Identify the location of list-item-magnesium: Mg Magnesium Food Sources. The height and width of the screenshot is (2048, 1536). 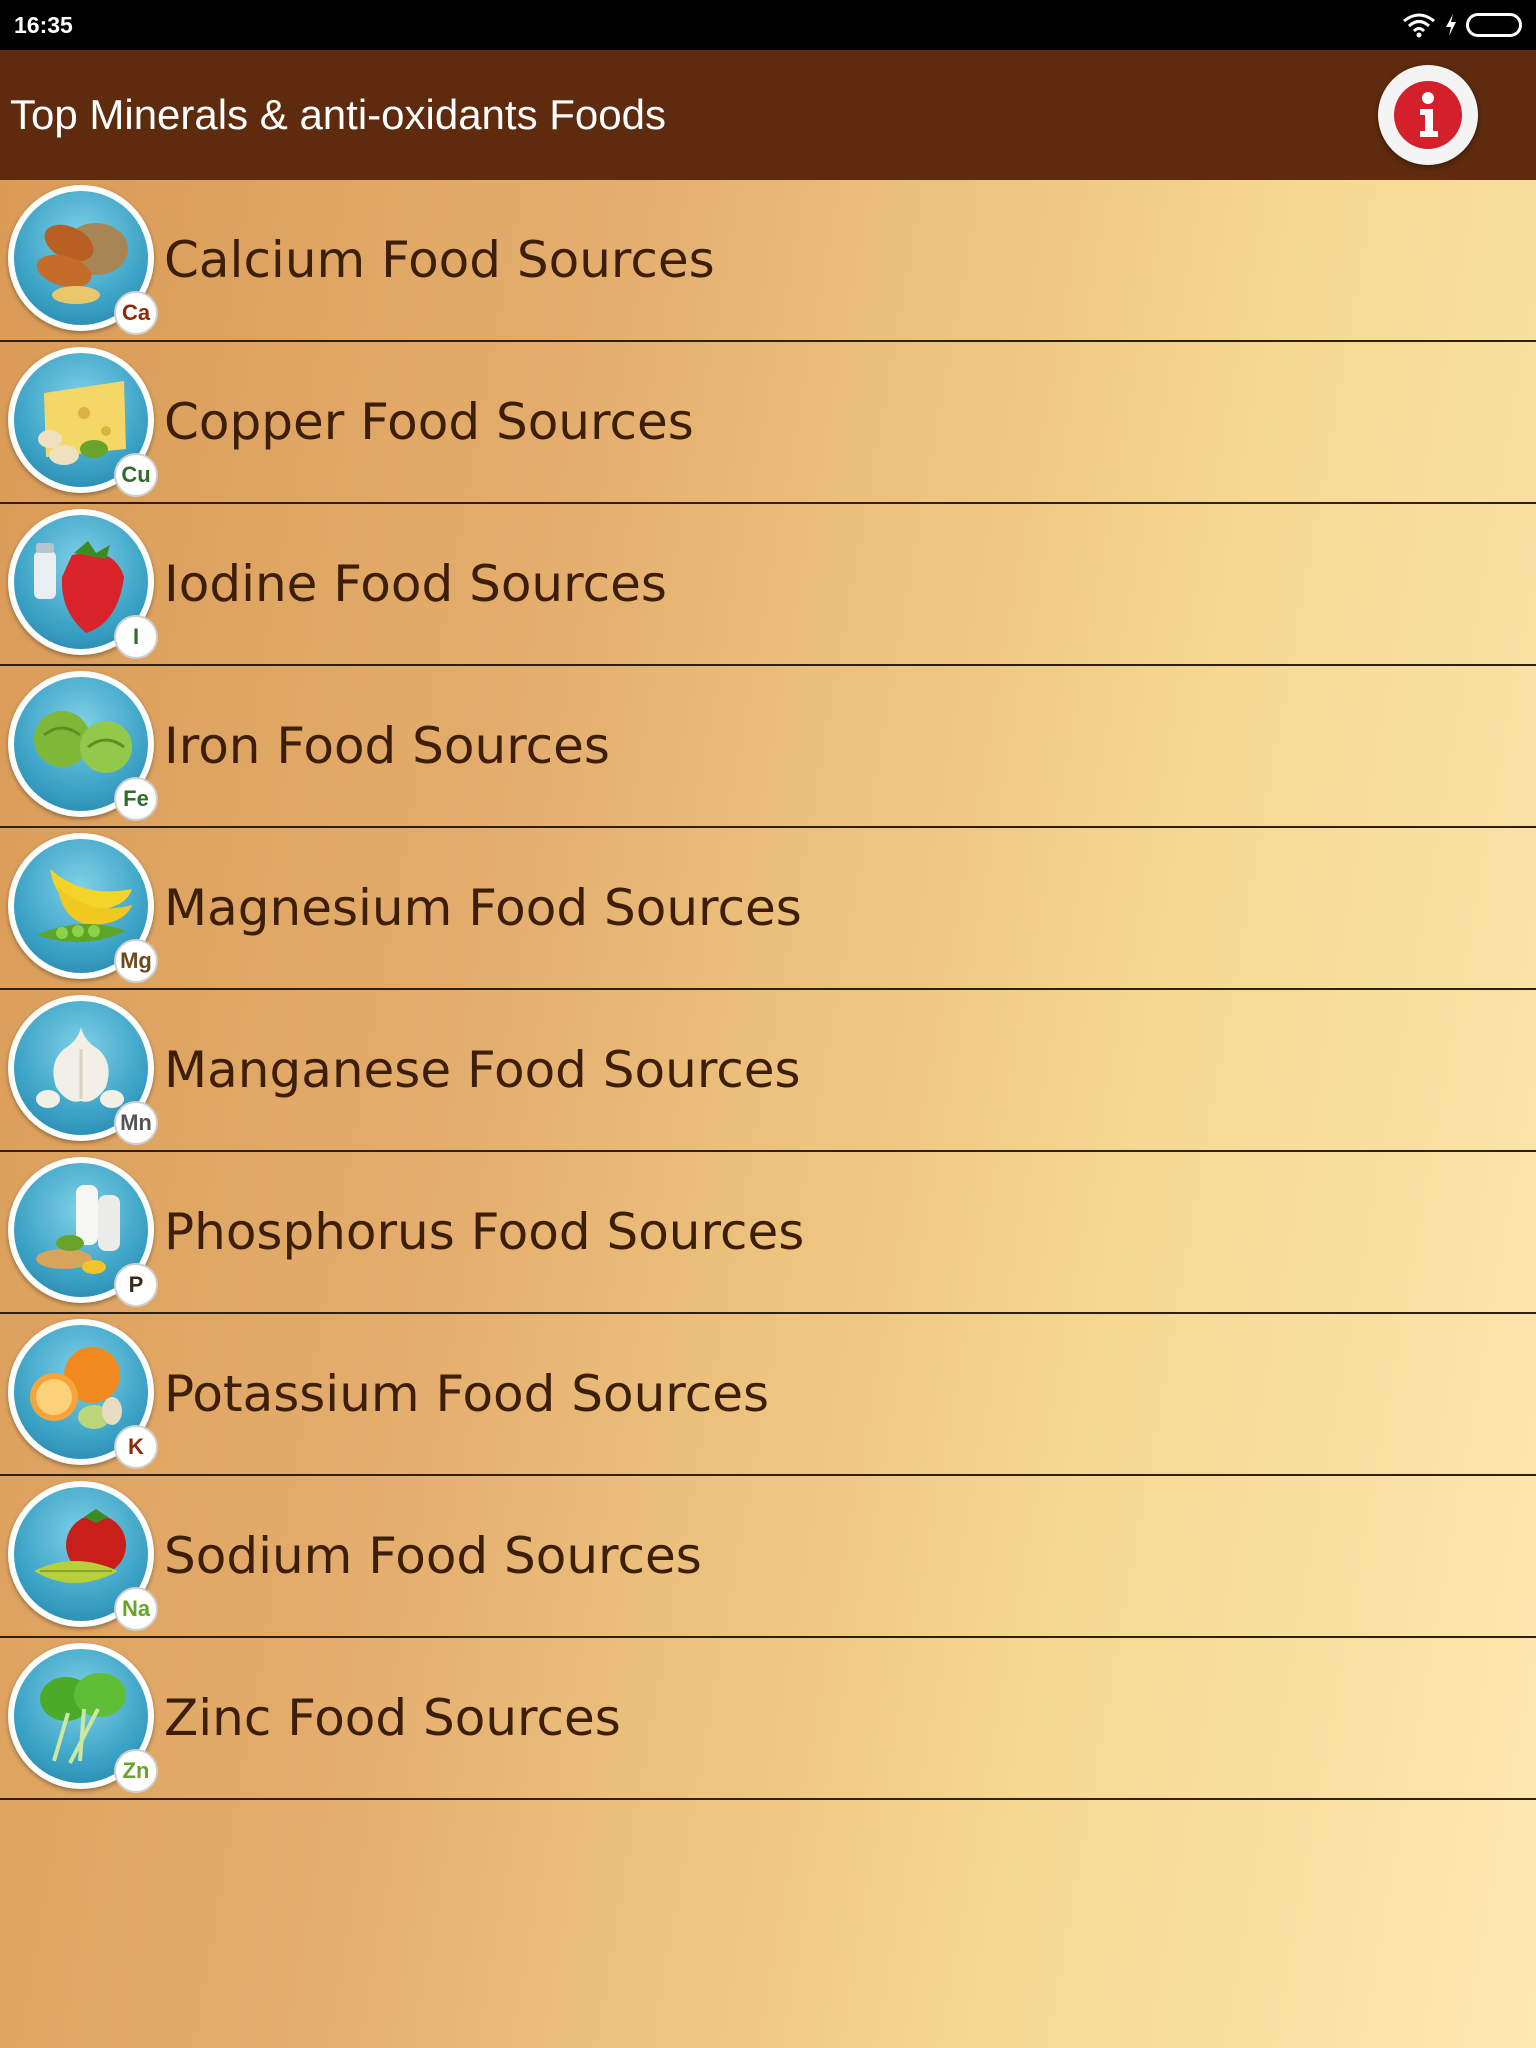
(768, 909).